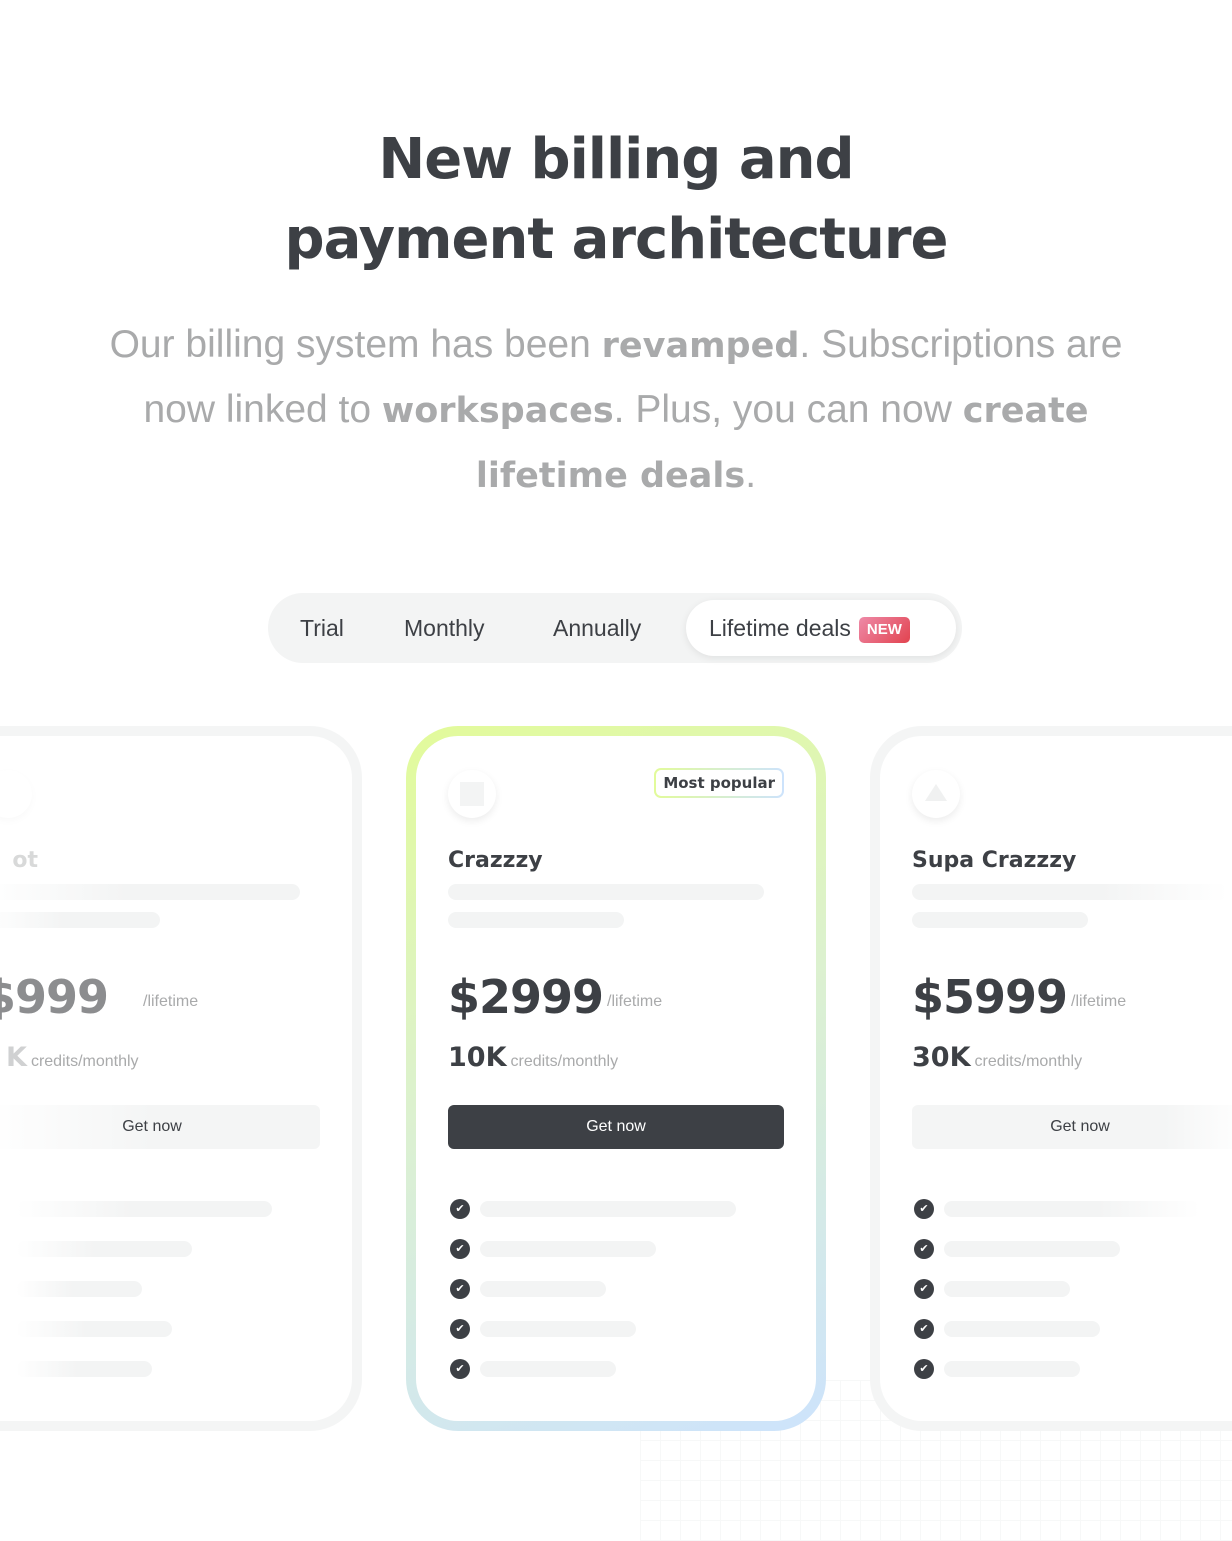 Image resolution: width=1232 pixels, height=1541 pixels. Describe the element at coordinates (597, 628) in the screenshot. I see `tab-annually: Annually` at that location.